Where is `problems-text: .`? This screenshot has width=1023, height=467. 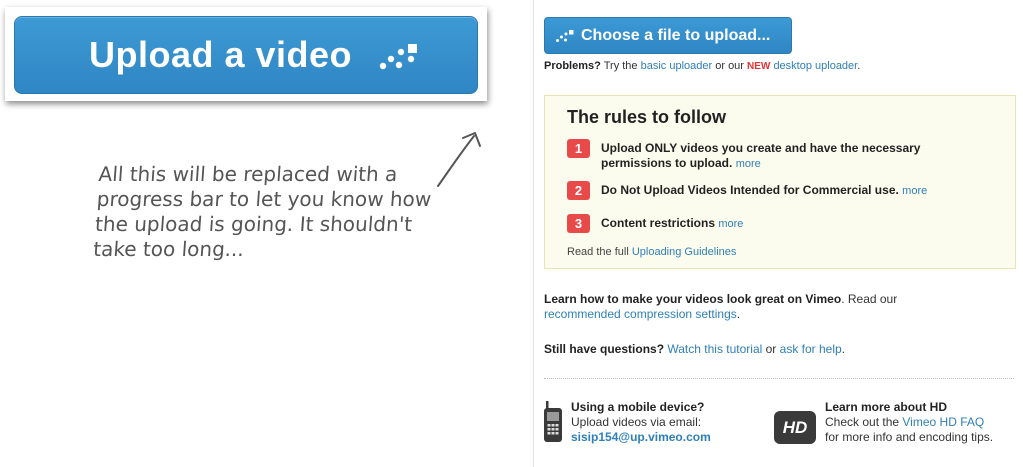 problems-text: . is located at coordinates (859, 66).